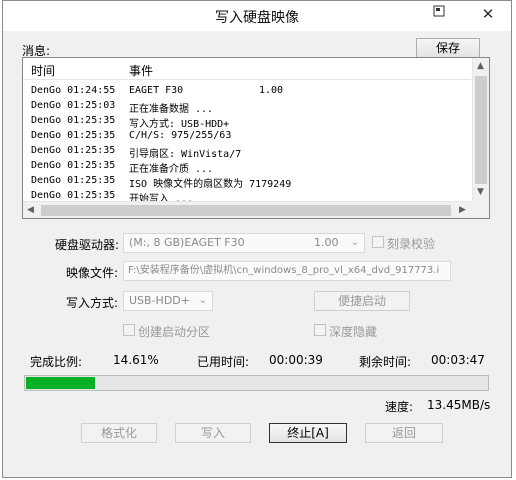 This screenshot has width=516, height=480. Describe the element at coordinates (308, 433) in the screenshot. I see `stop-button: 终止[A]` at that location.